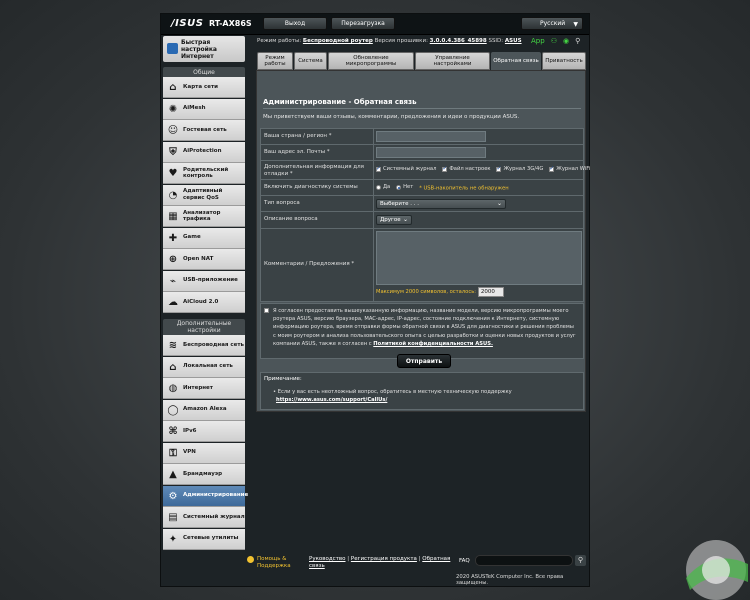 This screenshot has width=750, height=600. I want to click on ssid-link: ASUS, so click(513, 41).